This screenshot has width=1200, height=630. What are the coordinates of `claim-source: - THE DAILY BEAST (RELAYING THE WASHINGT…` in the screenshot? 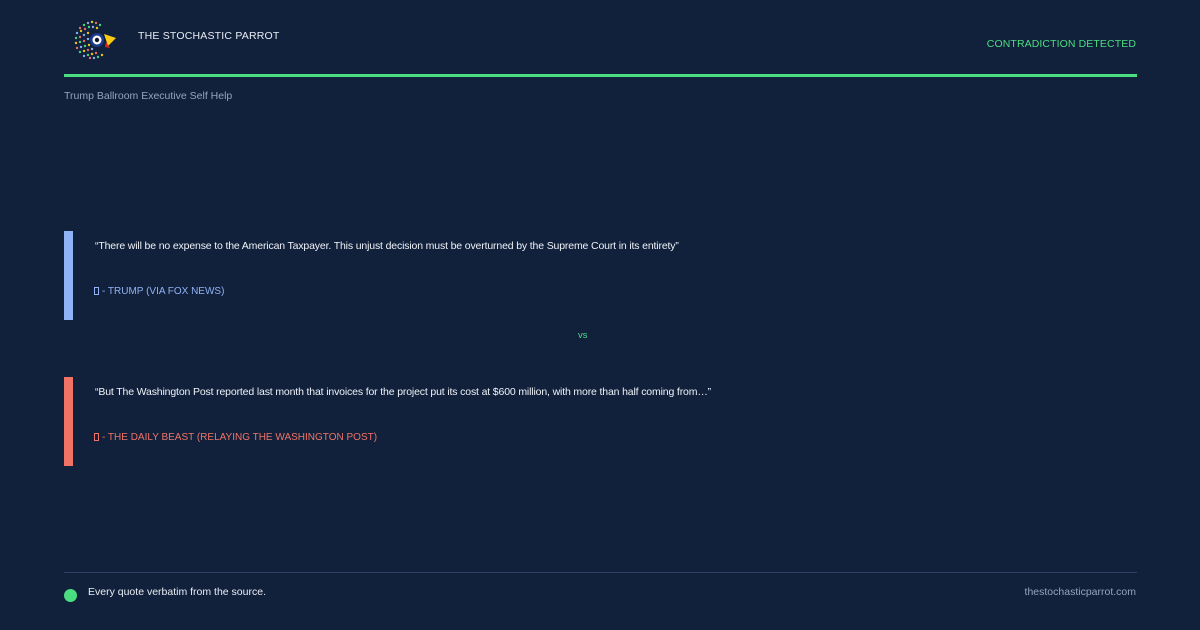 It's located at (235, 437).